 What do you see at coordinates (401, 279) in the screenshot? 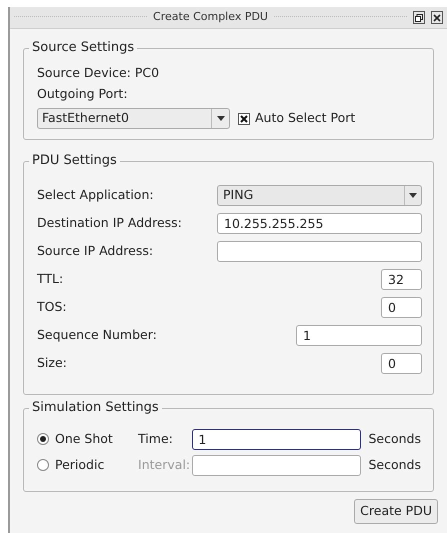
I see `input-field: 32` at bounding box center [401, 279].